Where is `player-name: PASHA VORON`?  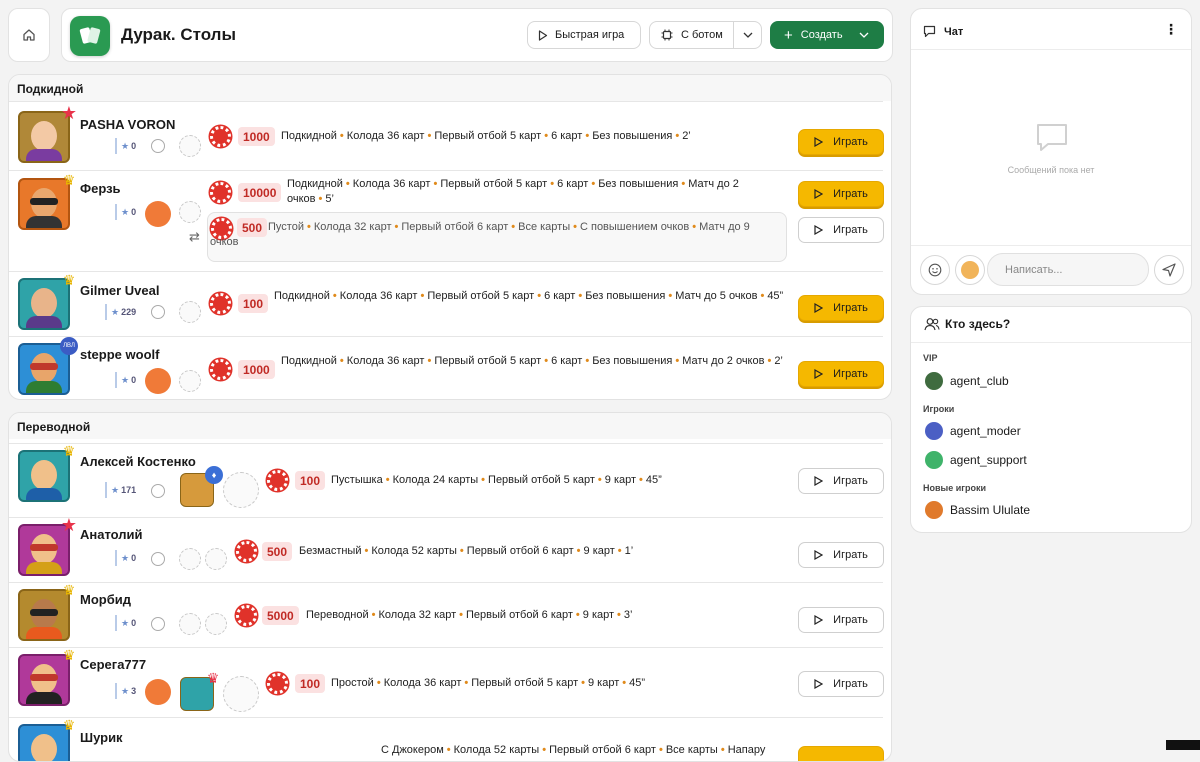 player-name: PASHA VORON is located at coordinates (127, 124).